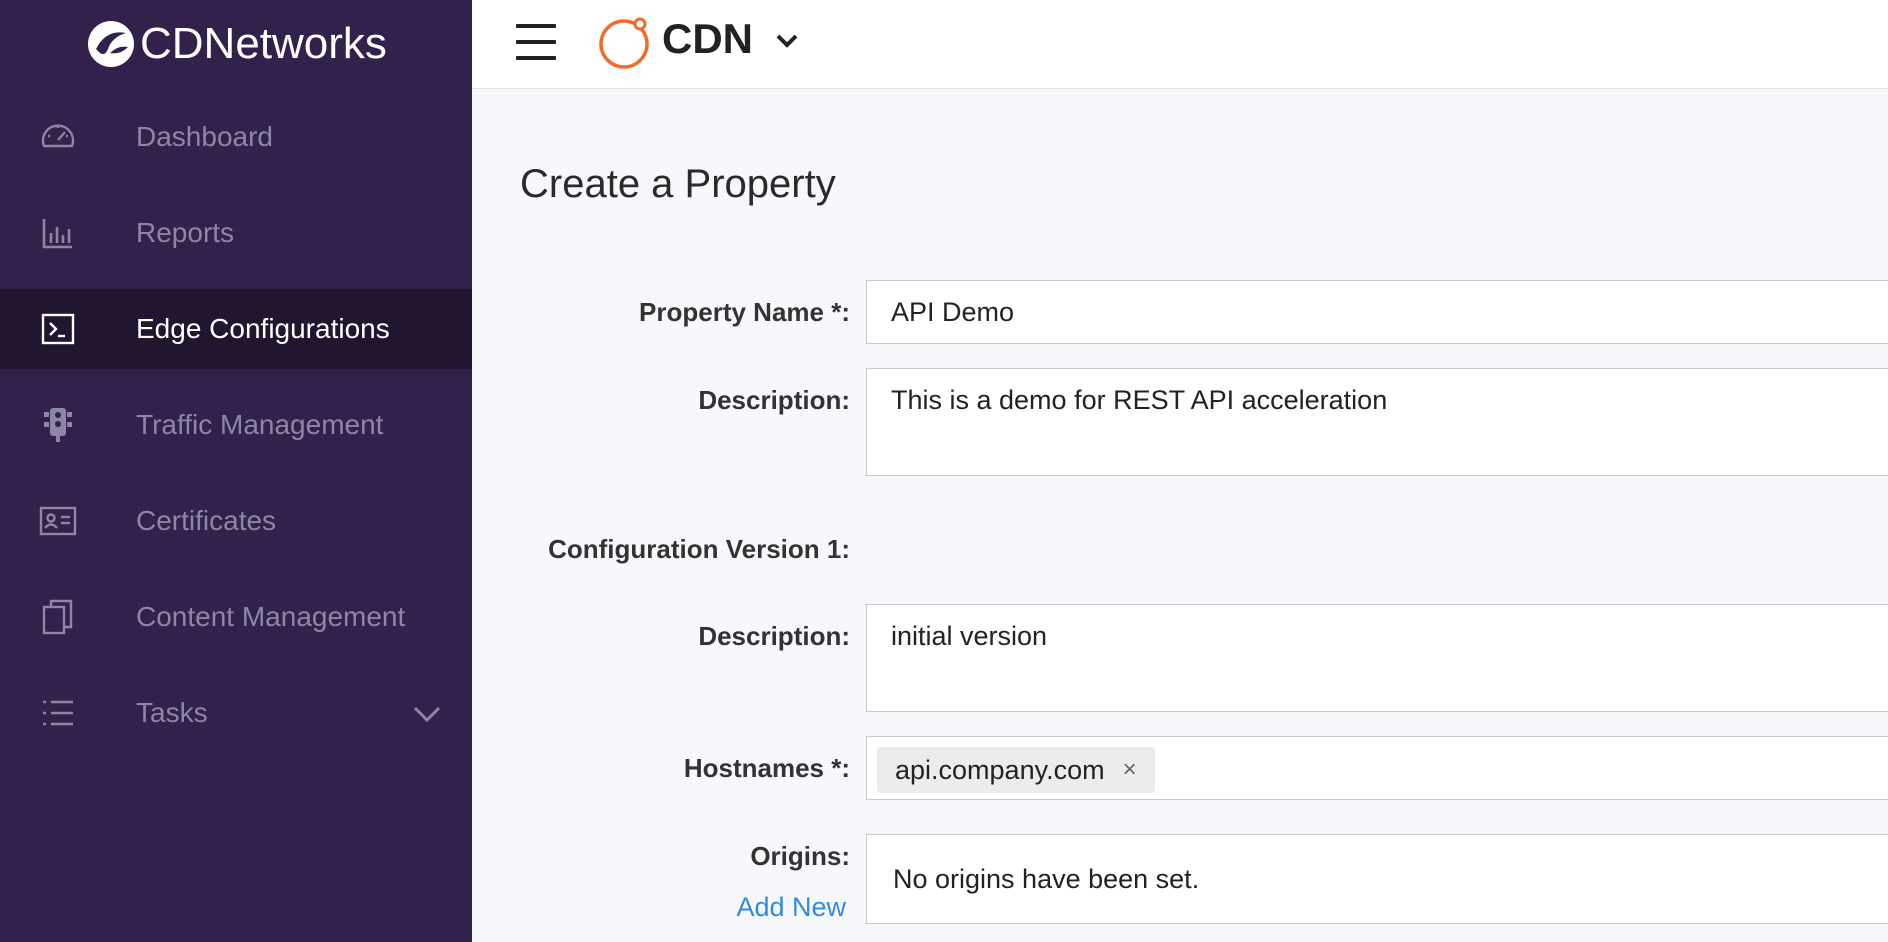 The width and height of the screenshot is (1888, 942). Describe the element at coordinates (58, 425) in the screenshot. I see `traffic-light-icon` at that location.